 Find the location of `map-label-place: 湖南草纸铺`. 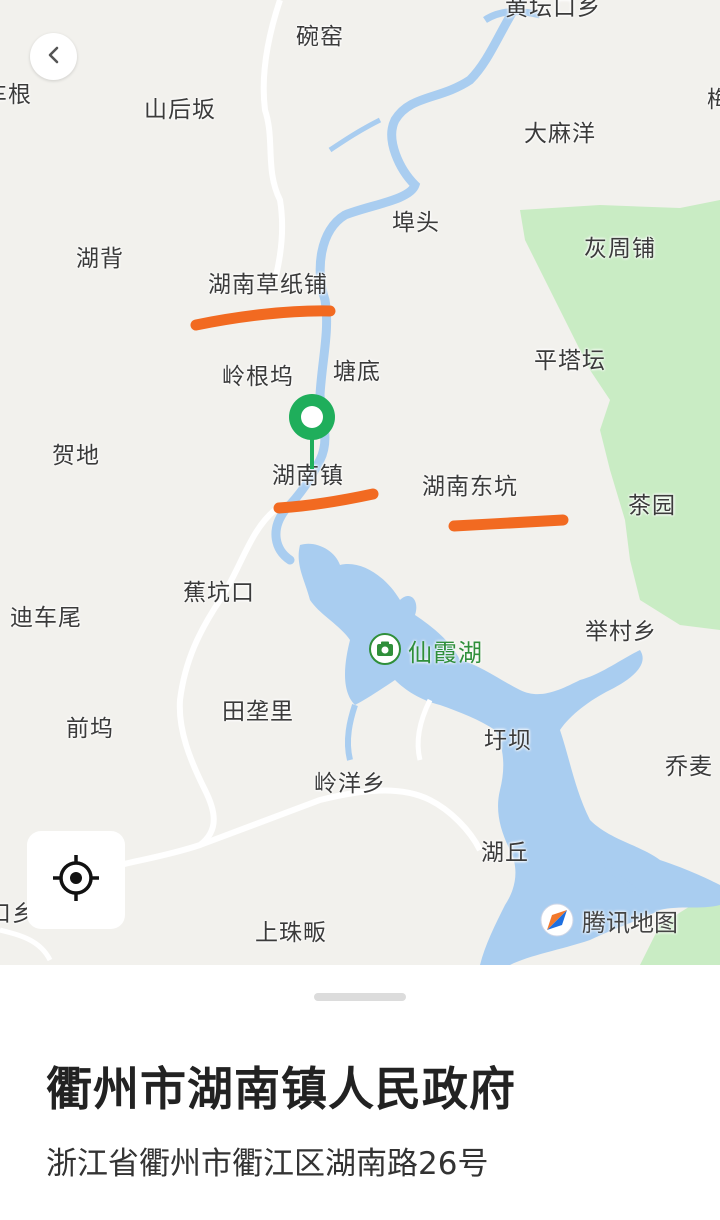

map-label-place: 湖南草纸铺 is located at coordinates (268, 285).